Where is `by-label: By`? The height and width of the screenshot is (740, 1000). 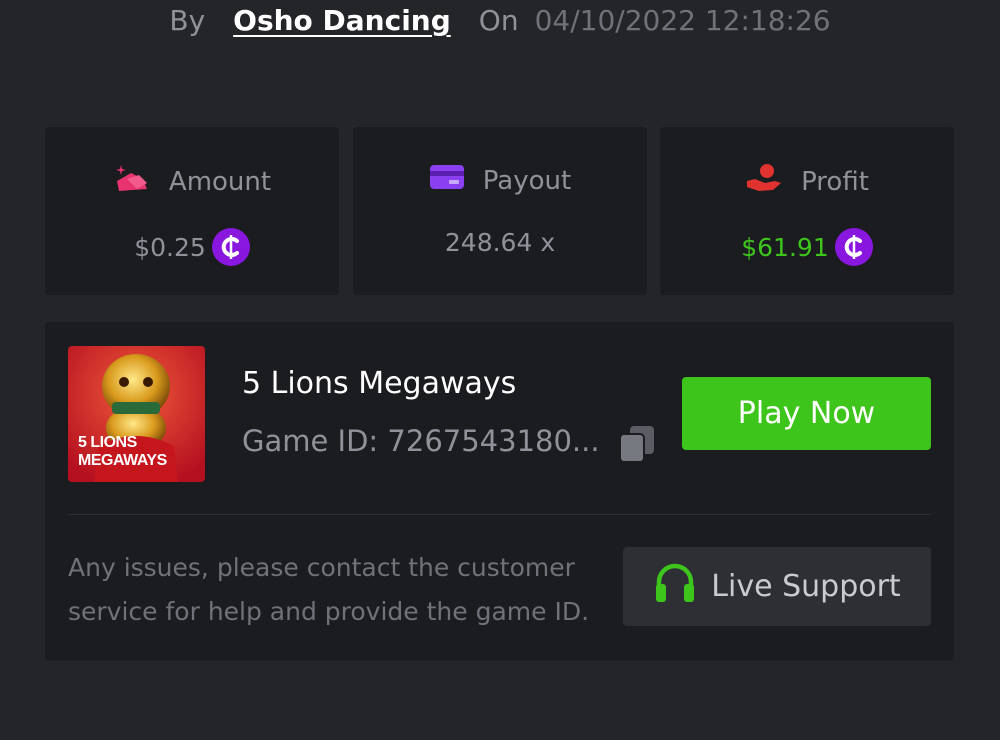 by-label: By is located at coordinates (187, 20).